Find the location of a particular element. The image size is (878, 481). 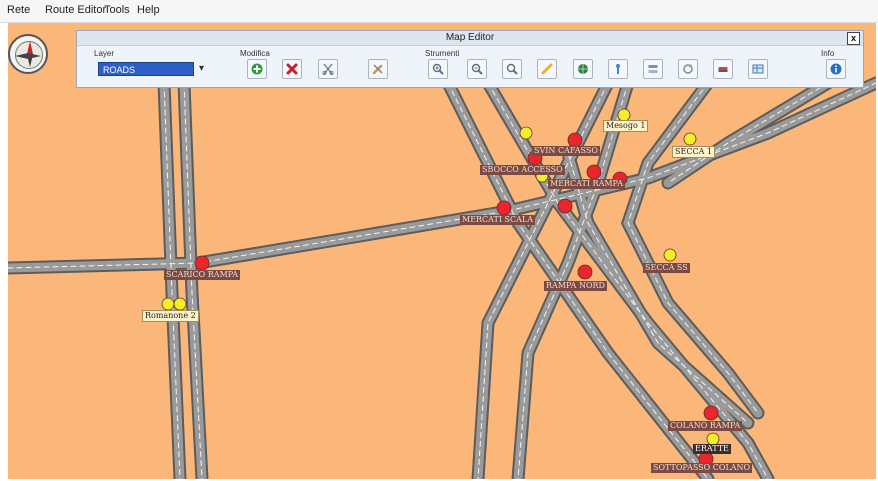

zoom-in-icon is located at coordinates (438, 69).